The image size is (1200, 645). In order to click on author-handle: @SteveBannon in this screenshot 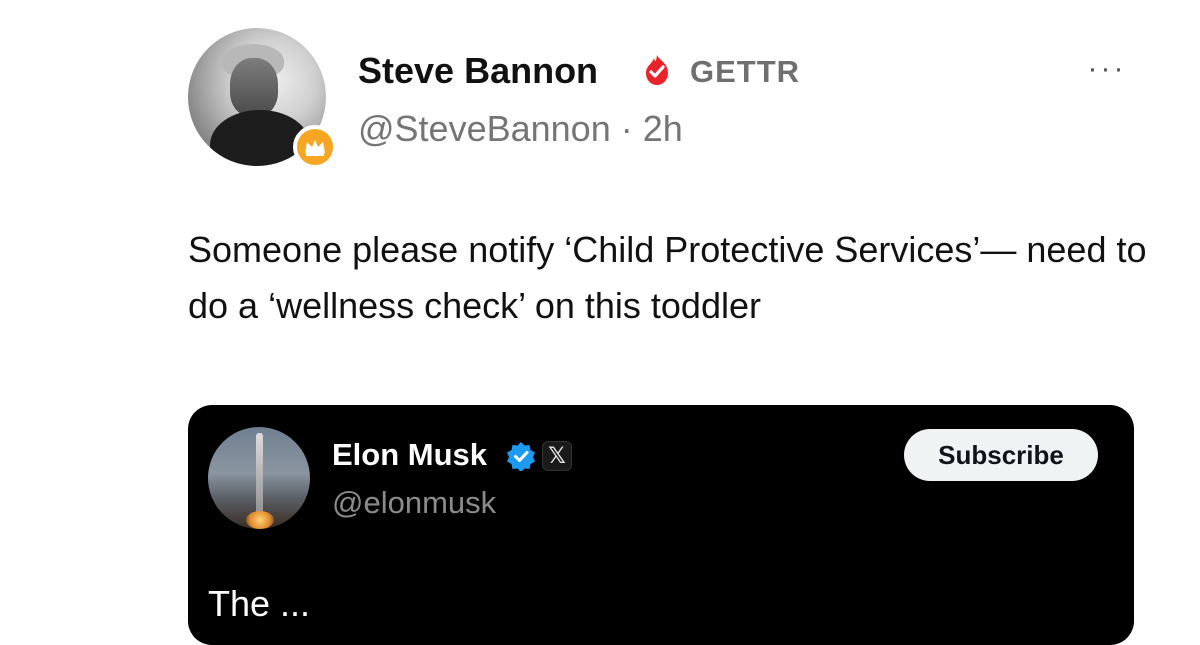, I will do `click(484, 128)`.